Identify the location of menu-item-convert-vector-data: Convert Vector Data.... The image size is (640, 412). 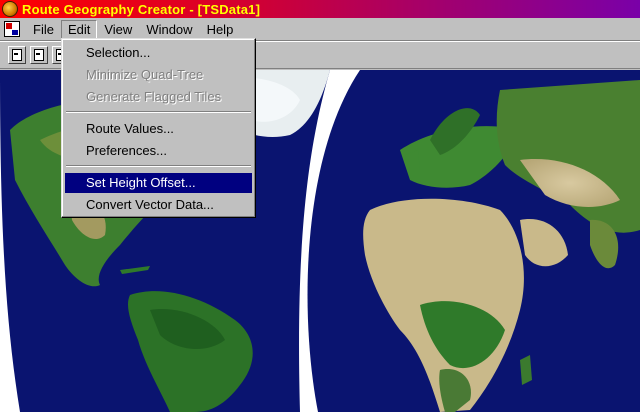
(158, 205).